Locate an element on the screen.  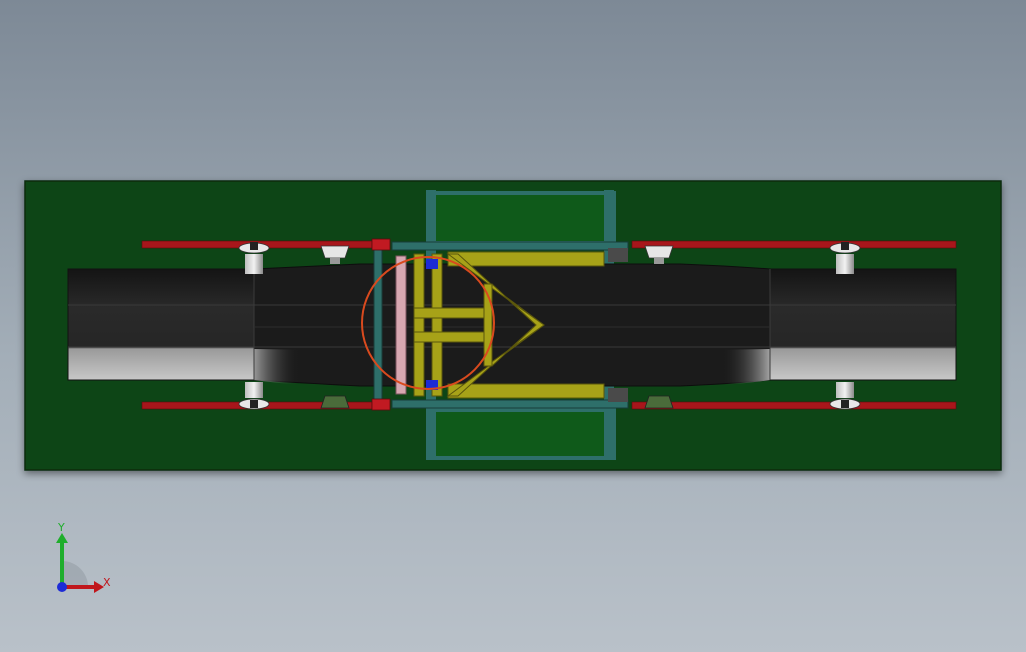
triad-x-label: X is located at coordinates (107, 582).